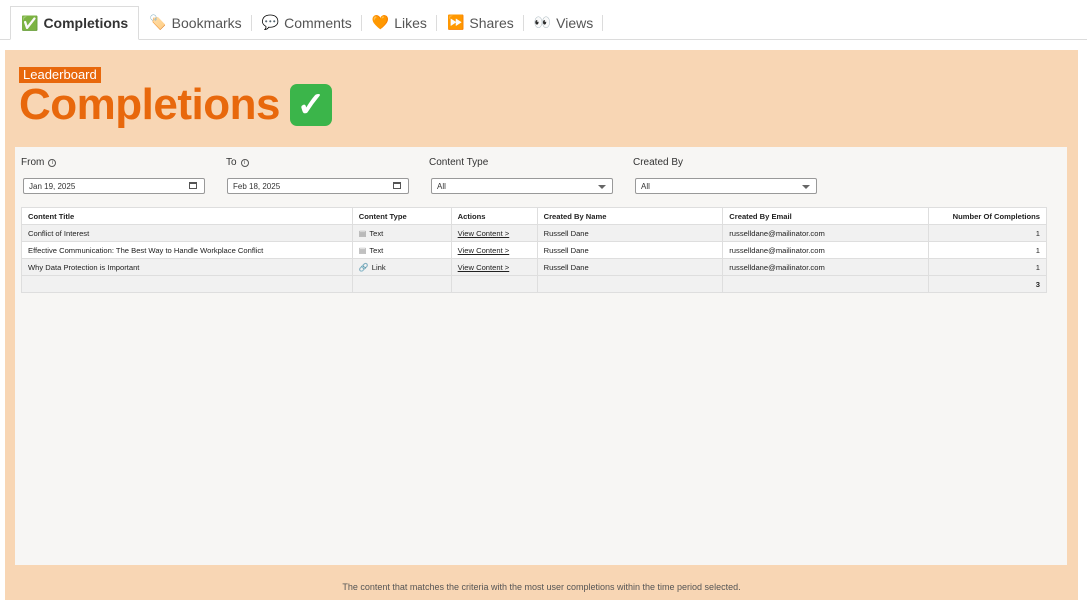 The width and height of the screenshot is (1087, 606). I want to click on eyes-icon: 👀, so click(542, 22).